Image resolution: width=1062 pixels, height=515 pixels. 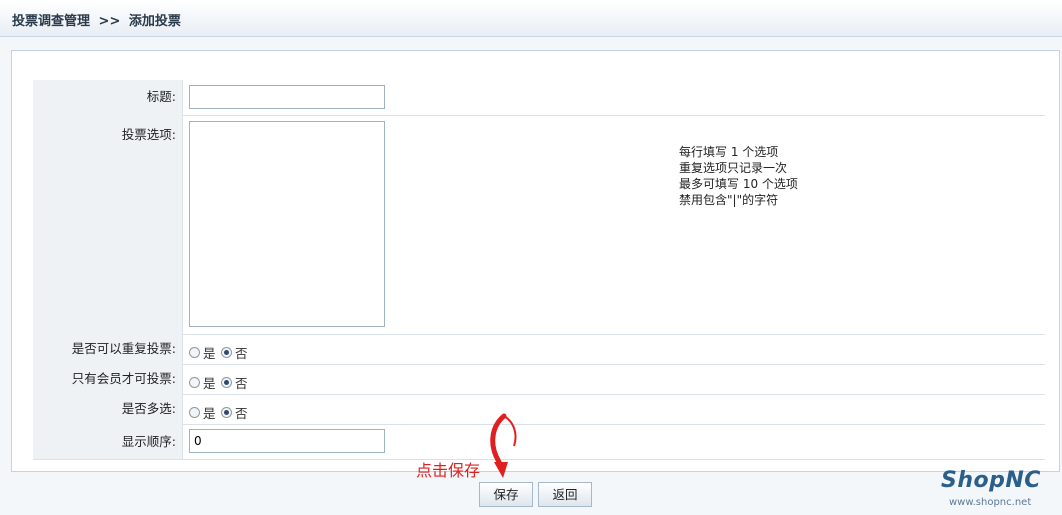 What do you see at coordinates (733, 168) in the screenshot?
I see `hint-line: 重复选项只记录一次` at bounding box center [733, 168].